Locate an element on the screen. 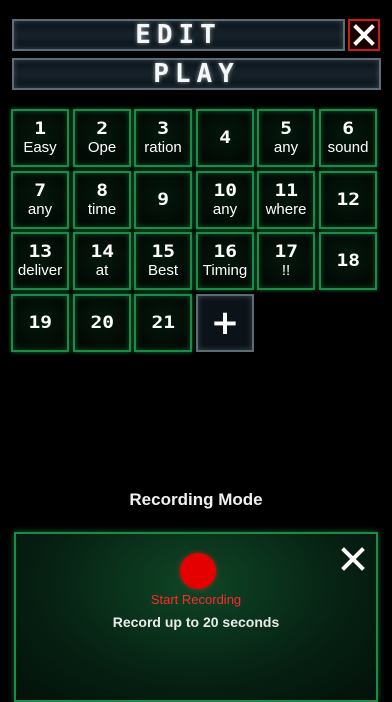 The width and height of the screenshot is (392, 702). add-pad-button: + is located at coordinates (225, 323).